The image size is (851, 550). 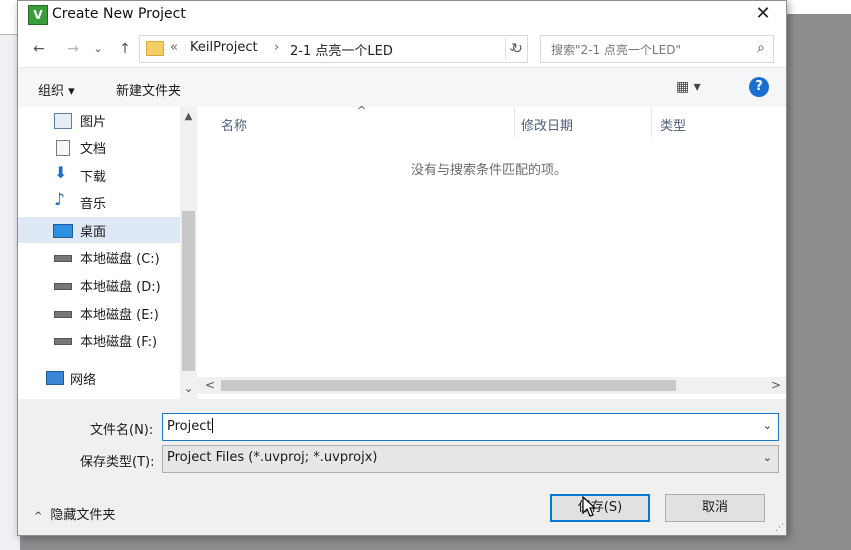 I want to click on desktop-icon, so click(x=63, y=231).